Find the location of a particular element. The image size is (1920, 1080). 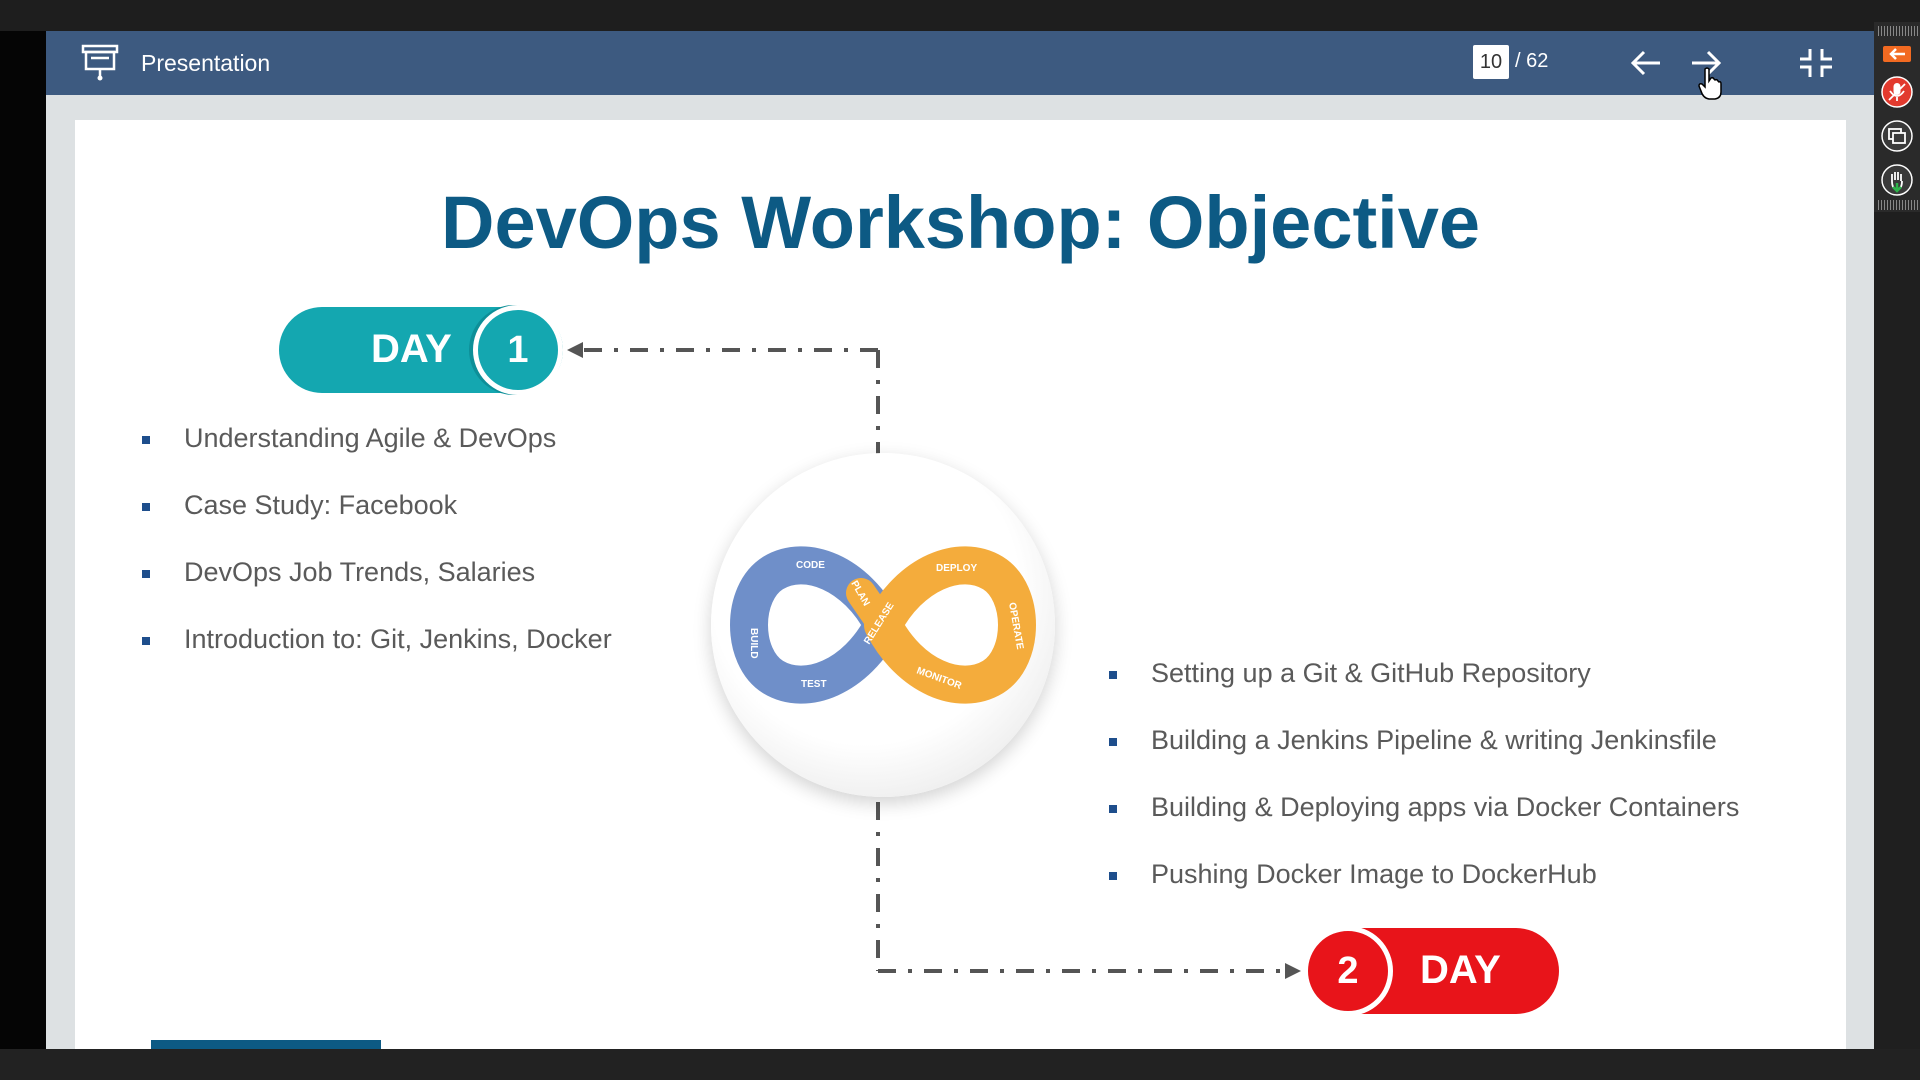

list-item: DevOps Job Trends, Salaries is located at coordinates (377, 590).